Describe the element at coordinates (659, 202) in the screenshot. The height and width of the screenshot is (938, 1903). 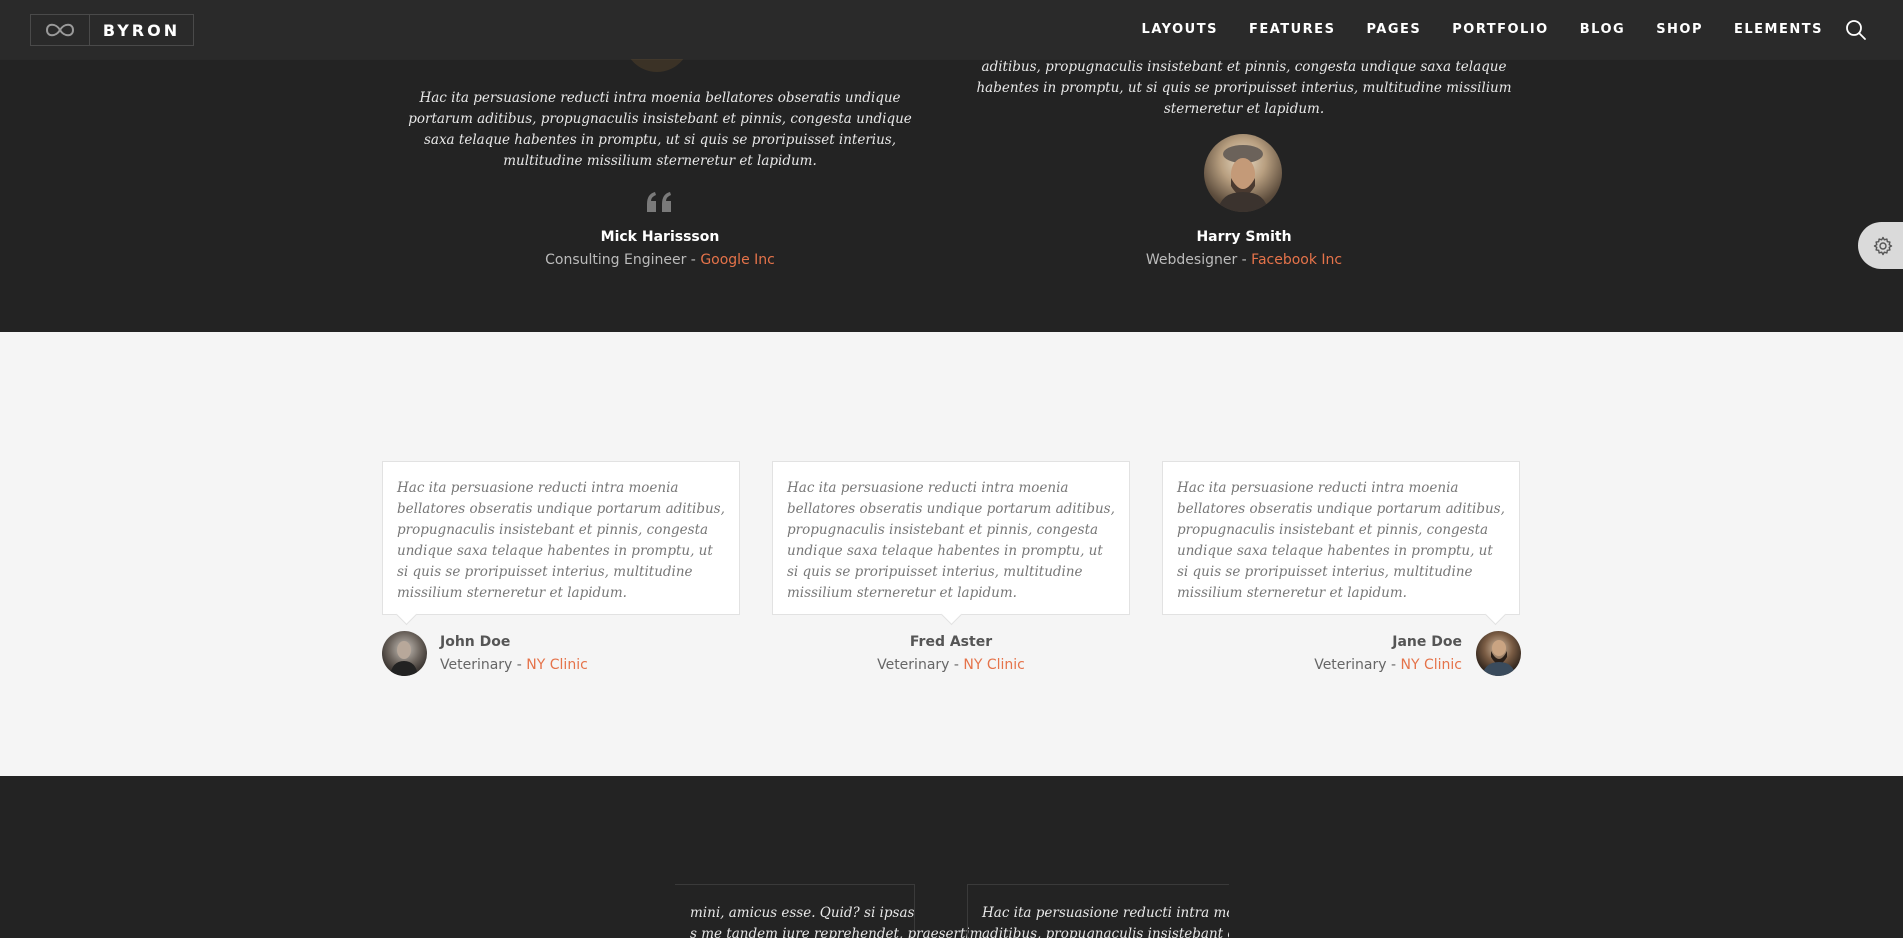
I see `quote-icon` at that location.